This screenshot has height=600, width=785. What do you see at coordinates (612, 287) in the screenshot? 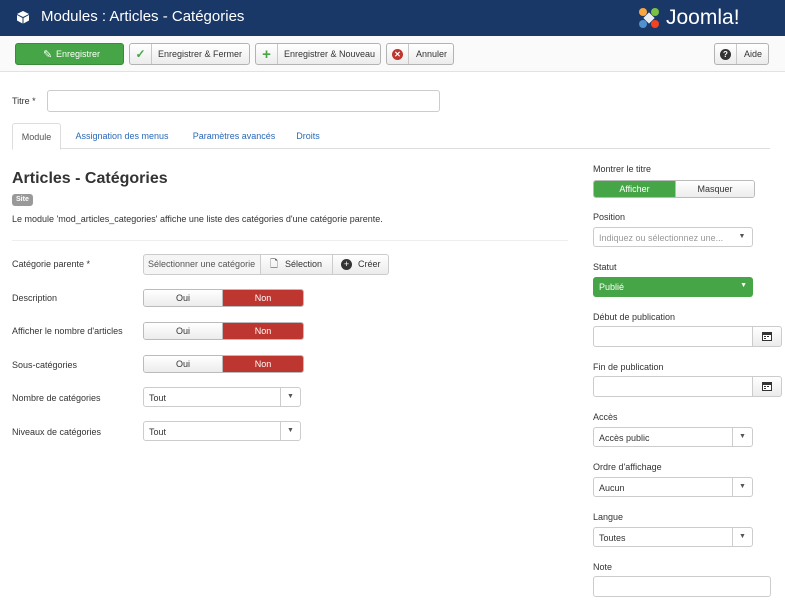
I see `status-value: Publié` at bounding box center [612, 287].